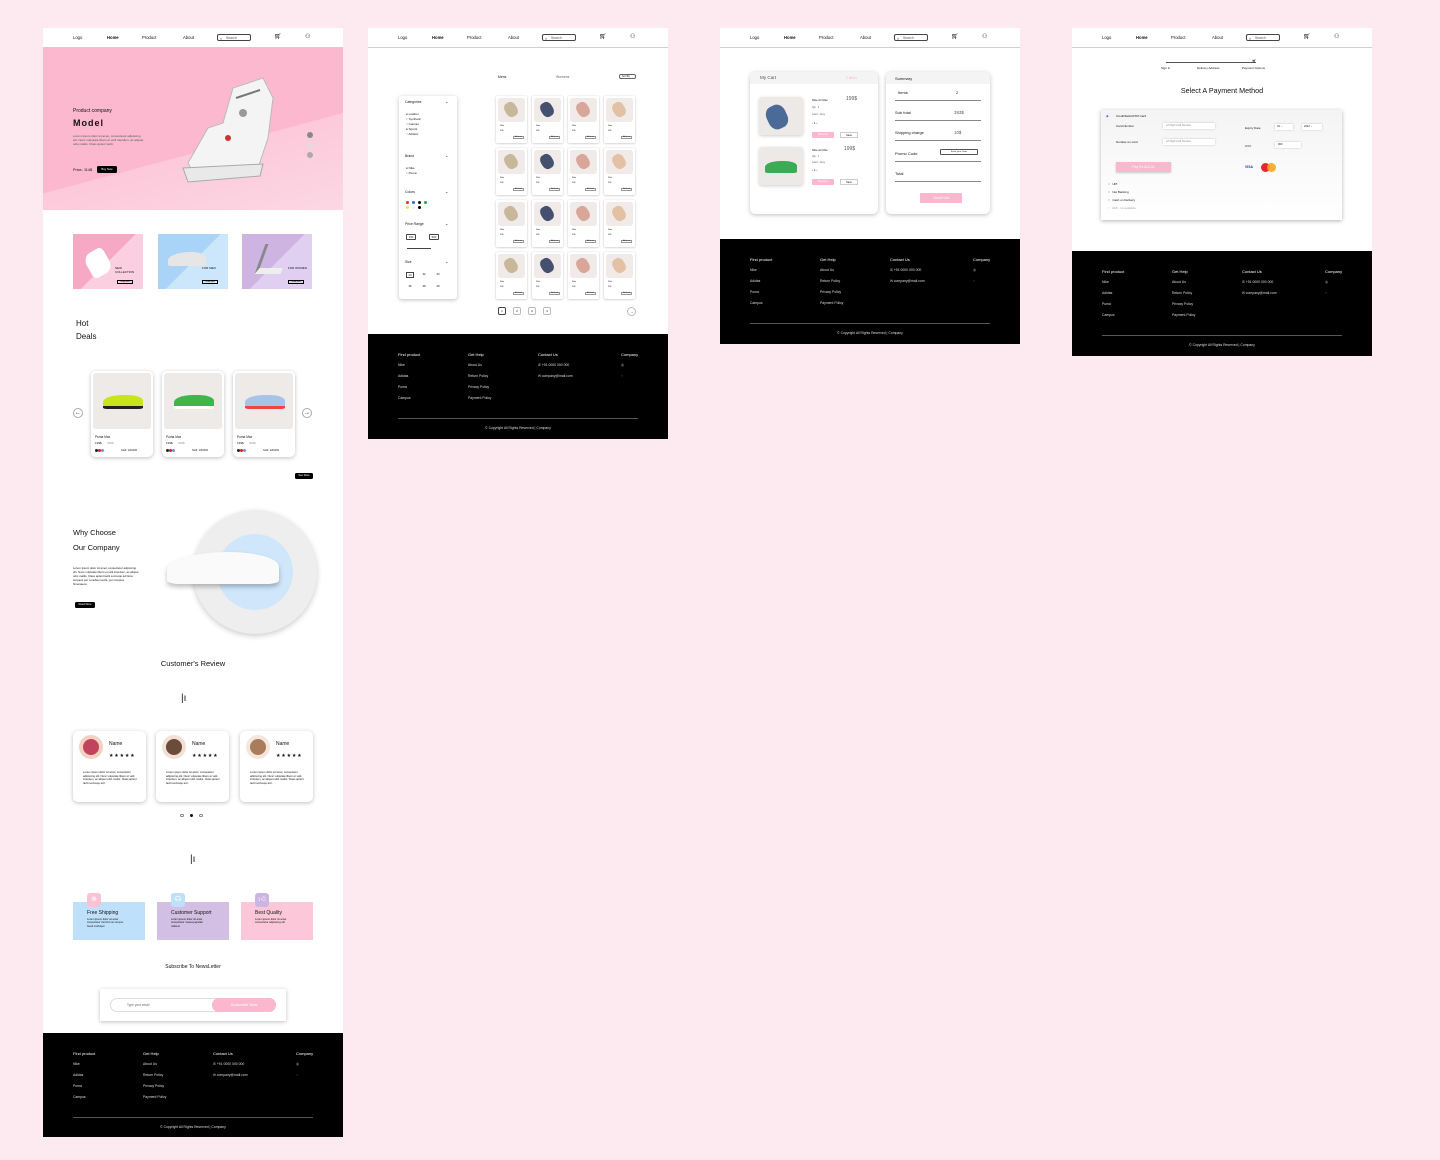 The height and width of the screenshot is (1160, 1440). I want to click on buy-now-button: Buy Now, so click(107, 169).